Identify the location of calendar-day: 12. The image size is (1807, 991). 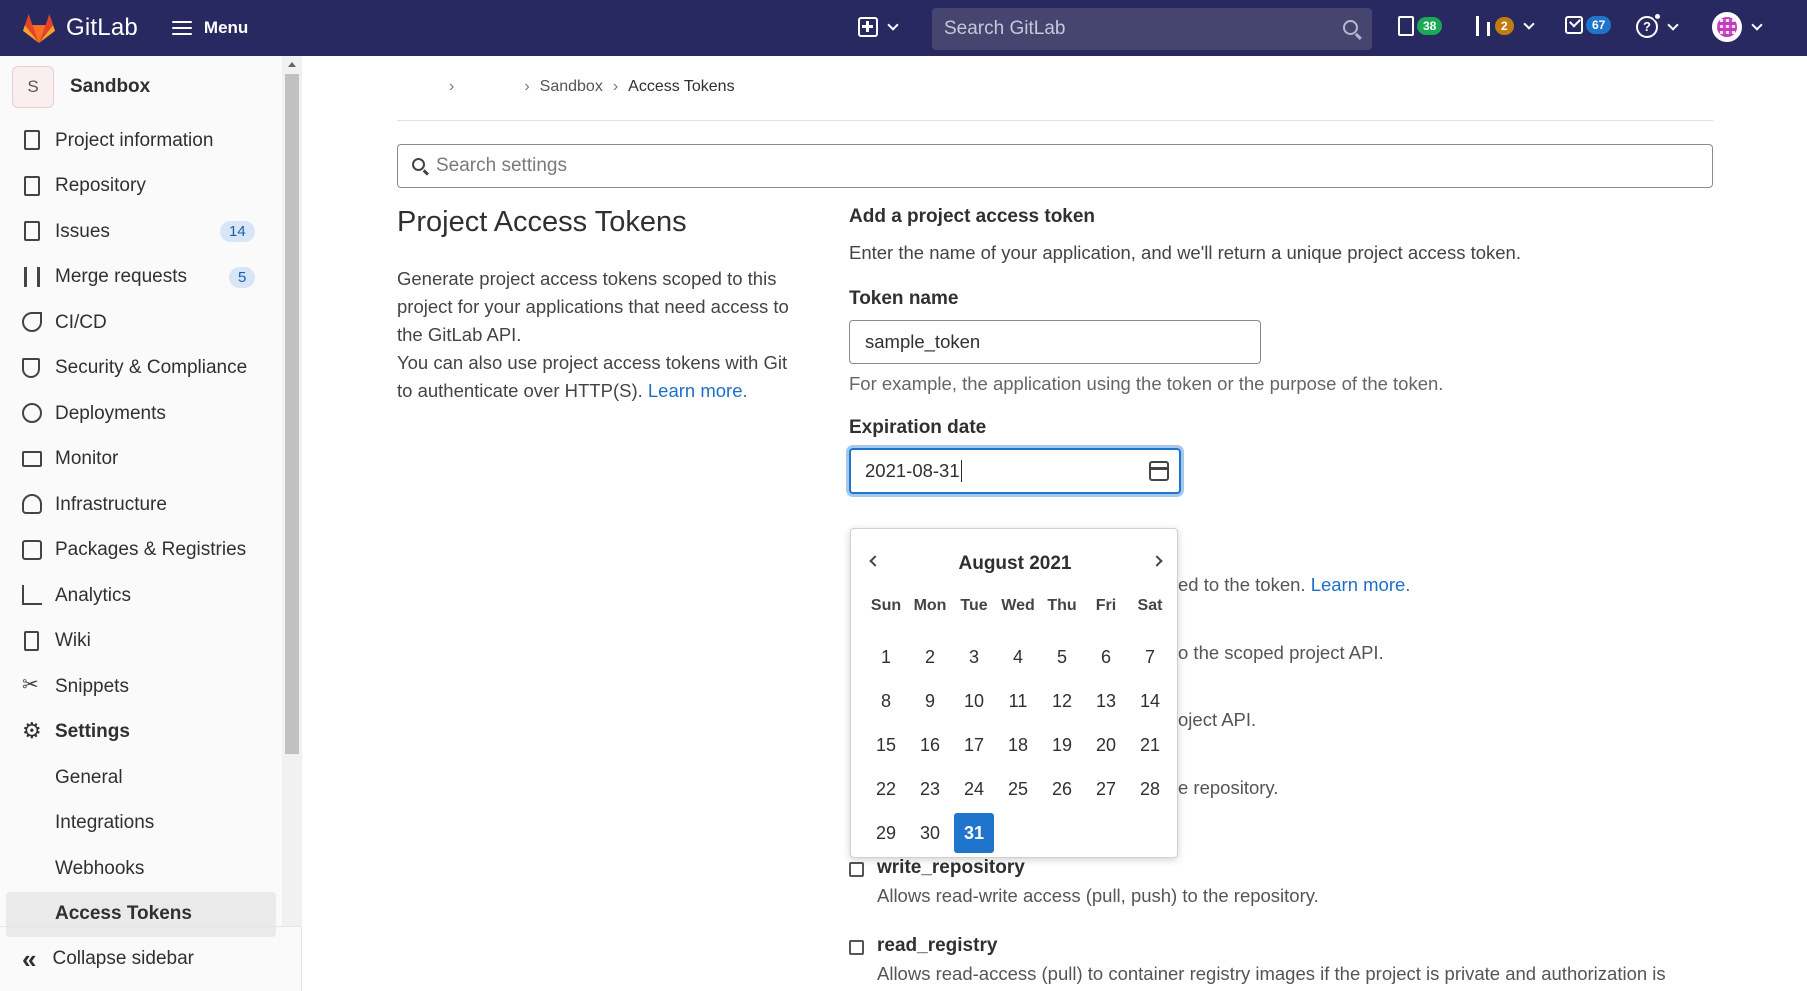
(1062, 701).